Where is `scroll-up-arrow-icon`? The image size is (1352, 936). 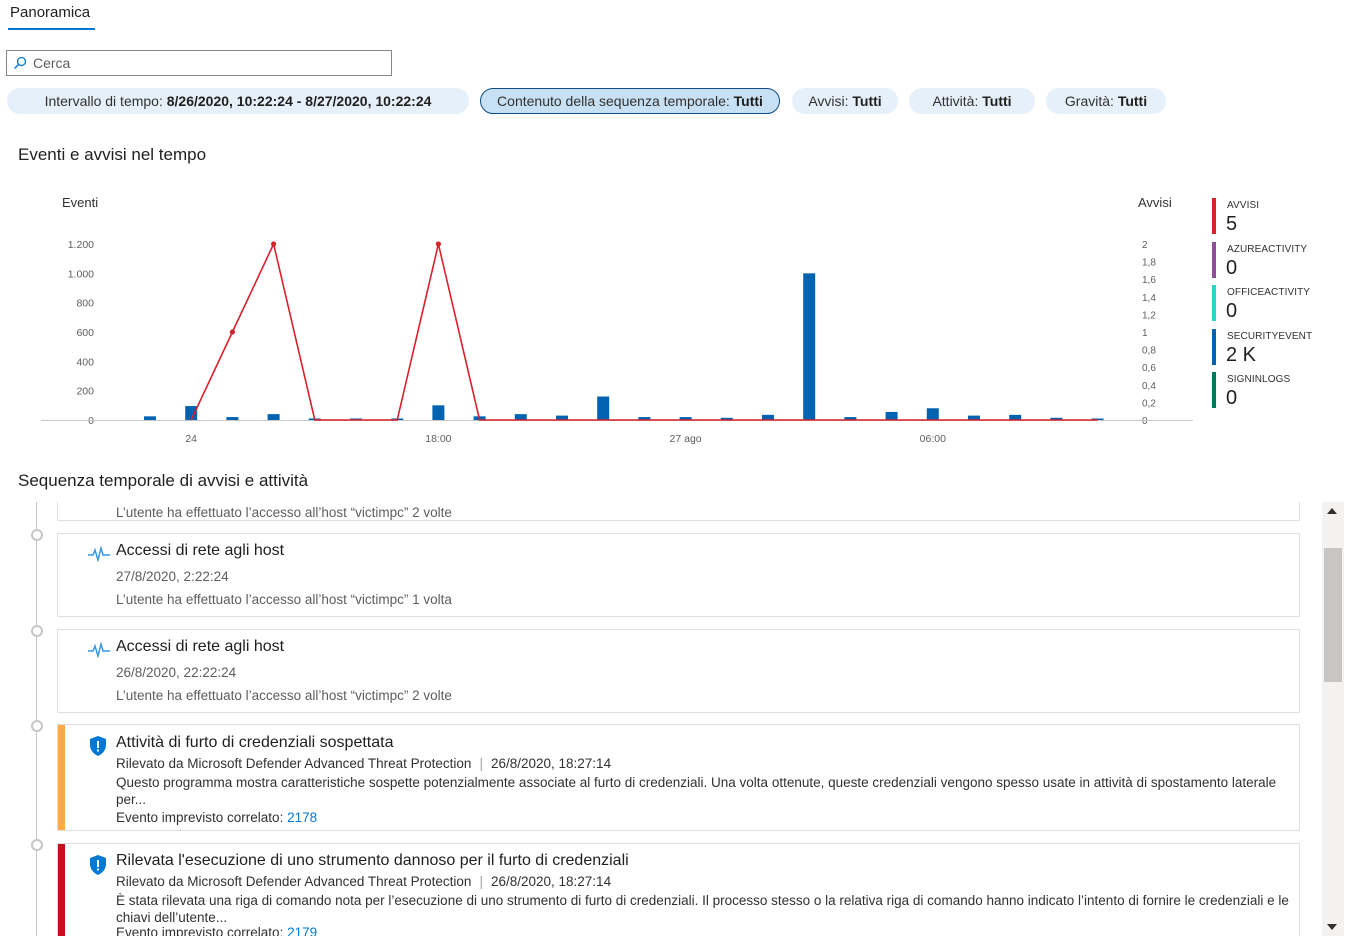 scroll-up-arrow-icon is located at coordinates (1332, 511).